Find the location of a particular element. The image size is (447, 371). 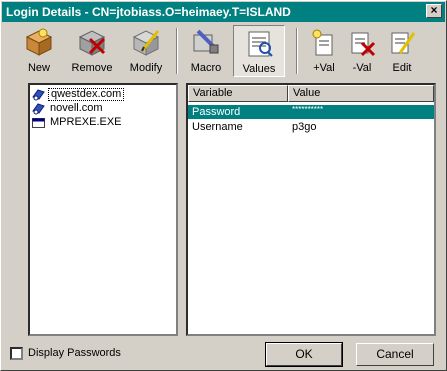

macro-label: Macro is located at coordinates (206, 68).